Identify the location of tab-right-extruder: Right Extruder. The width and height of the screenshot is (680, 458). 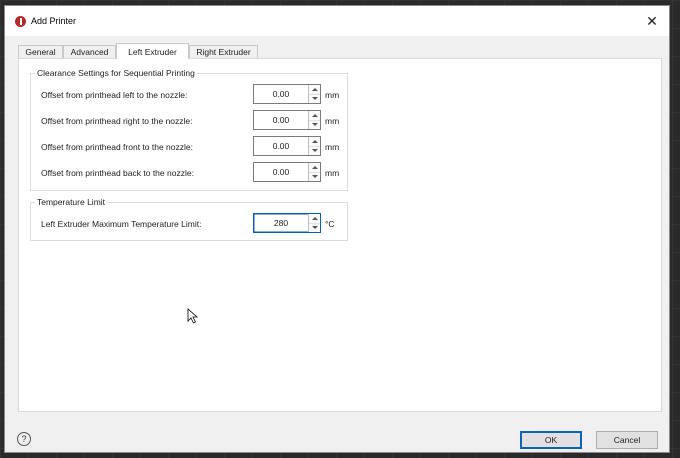
(223, 51).